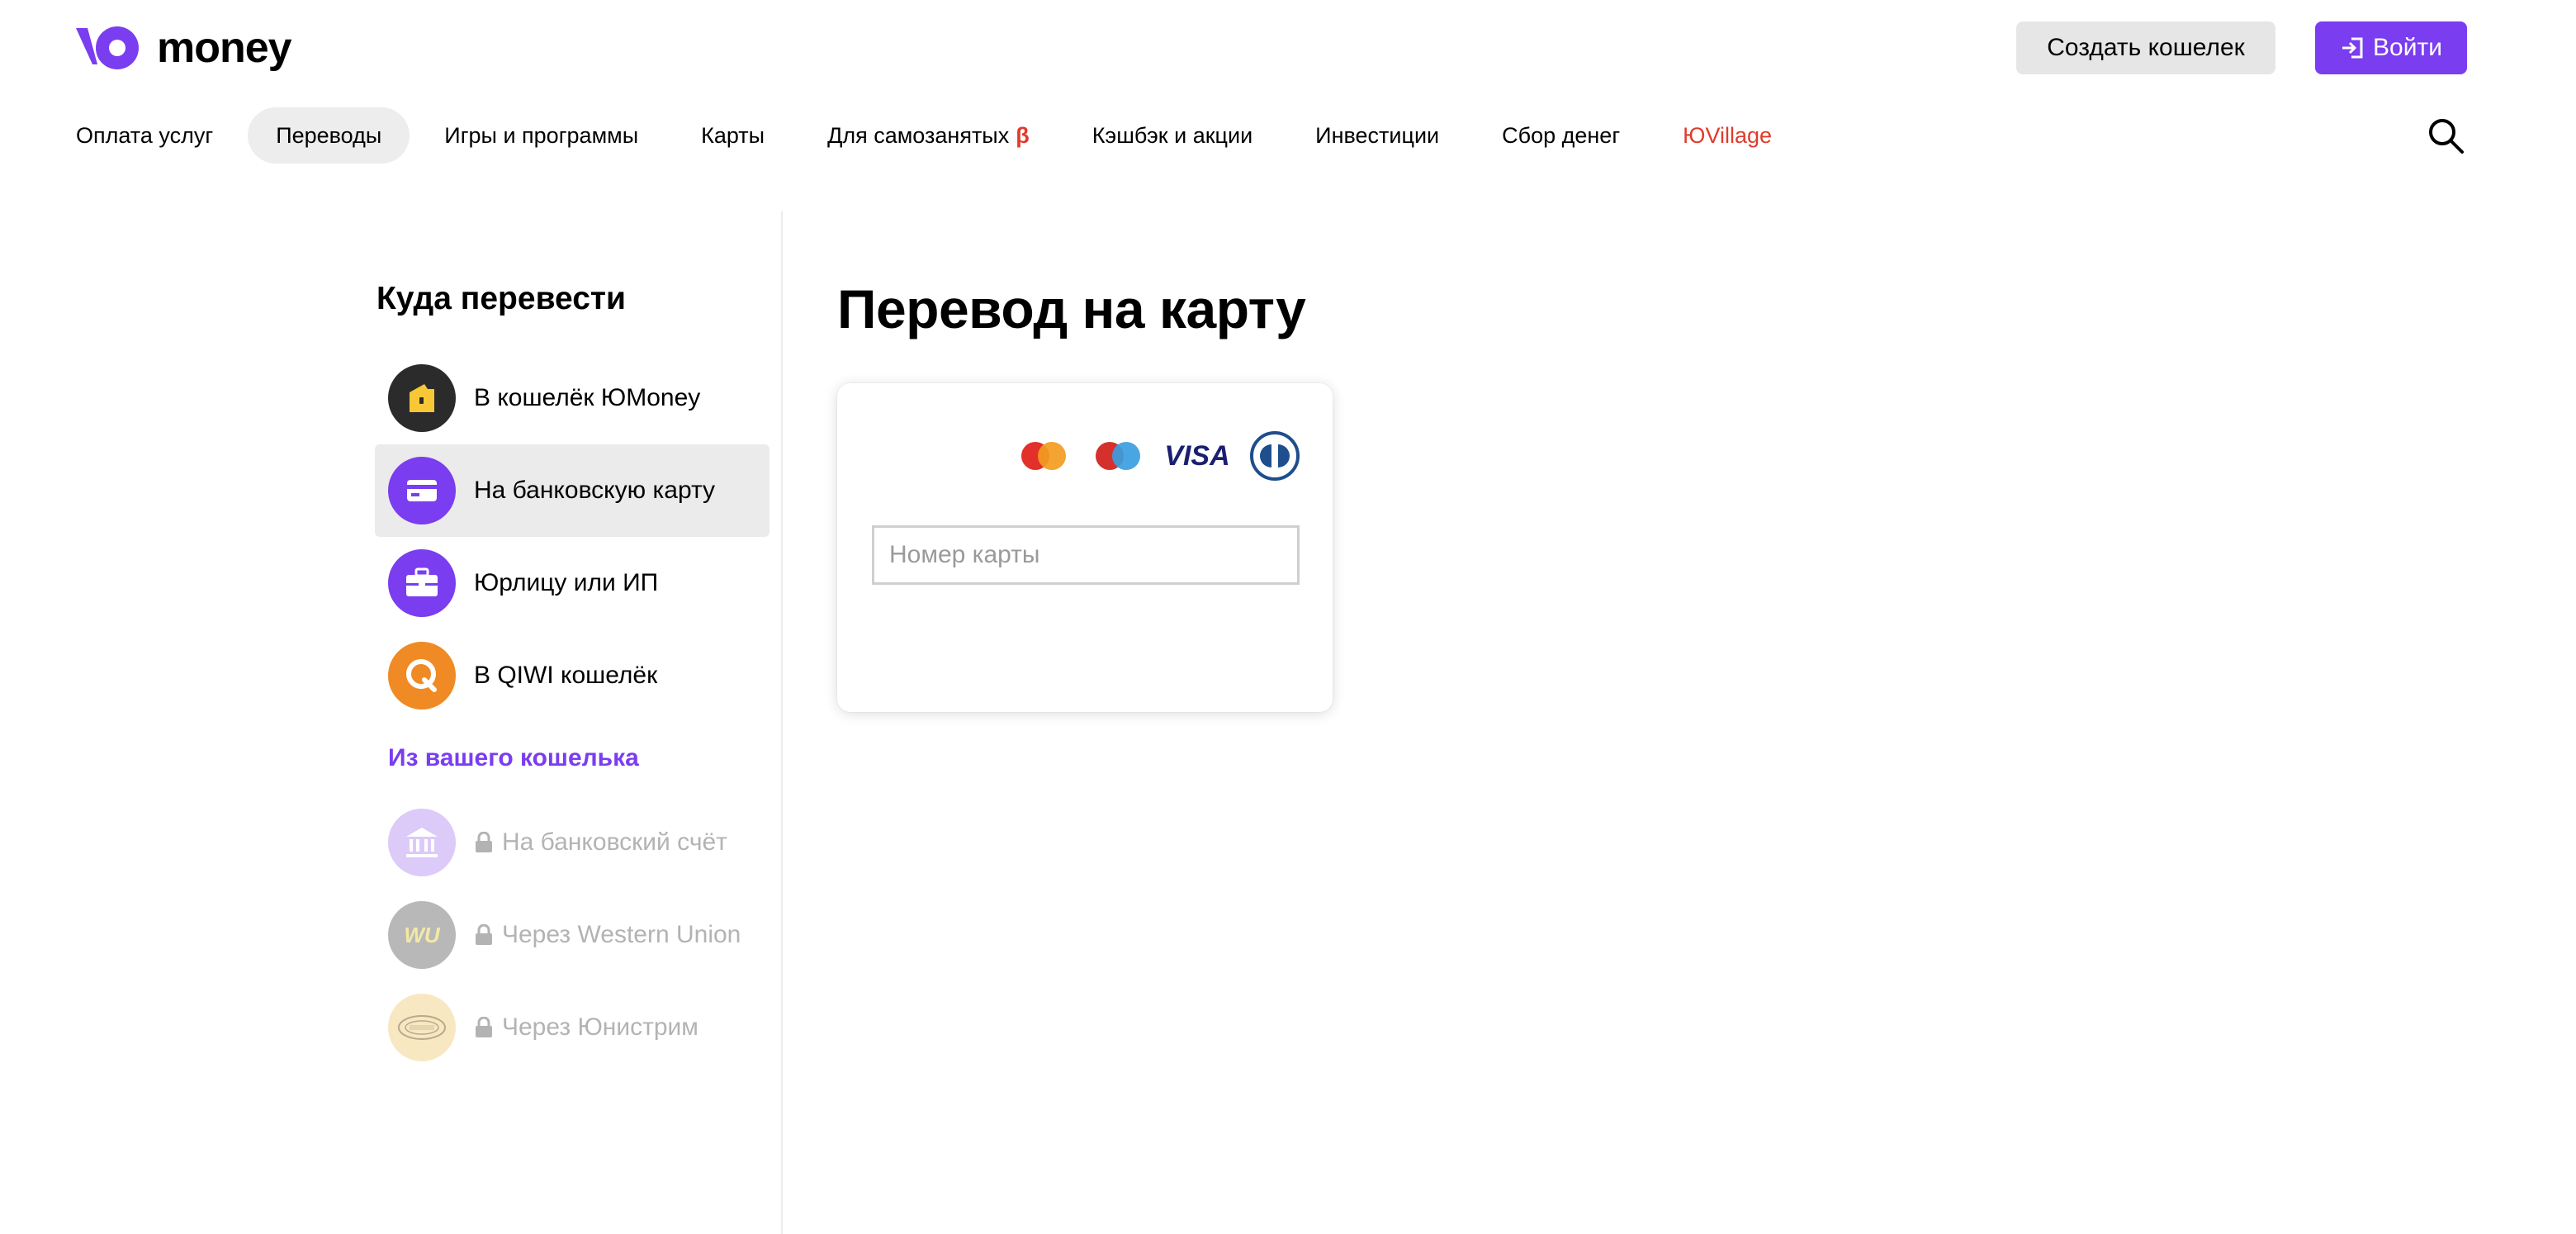  What do you see at coordinates (1727, 135) in the screenshot?
I see `nav-item-yuvillage: ЮVillage` at bounding box center [1727, 135].